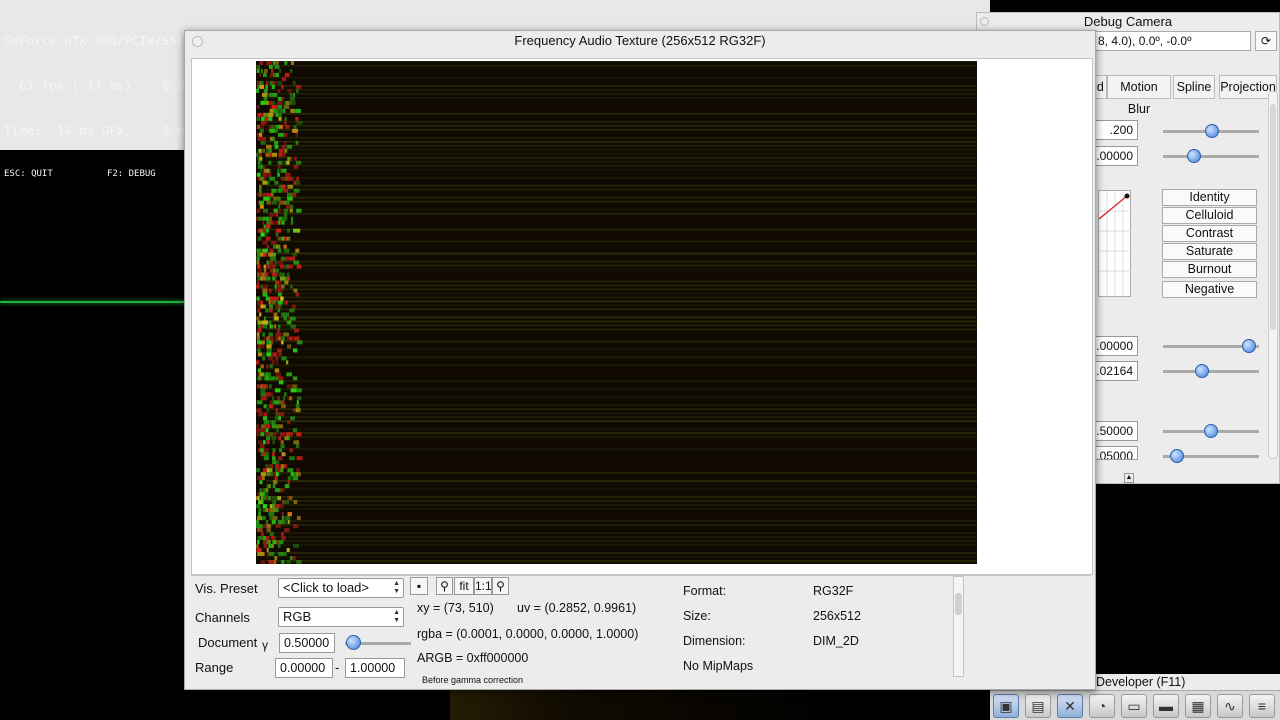 This screenshot has width=1280, height=720. Describe the element at coordinates (1006, 706) in the screenshot. I see `camera-icon: ▣` at that location.